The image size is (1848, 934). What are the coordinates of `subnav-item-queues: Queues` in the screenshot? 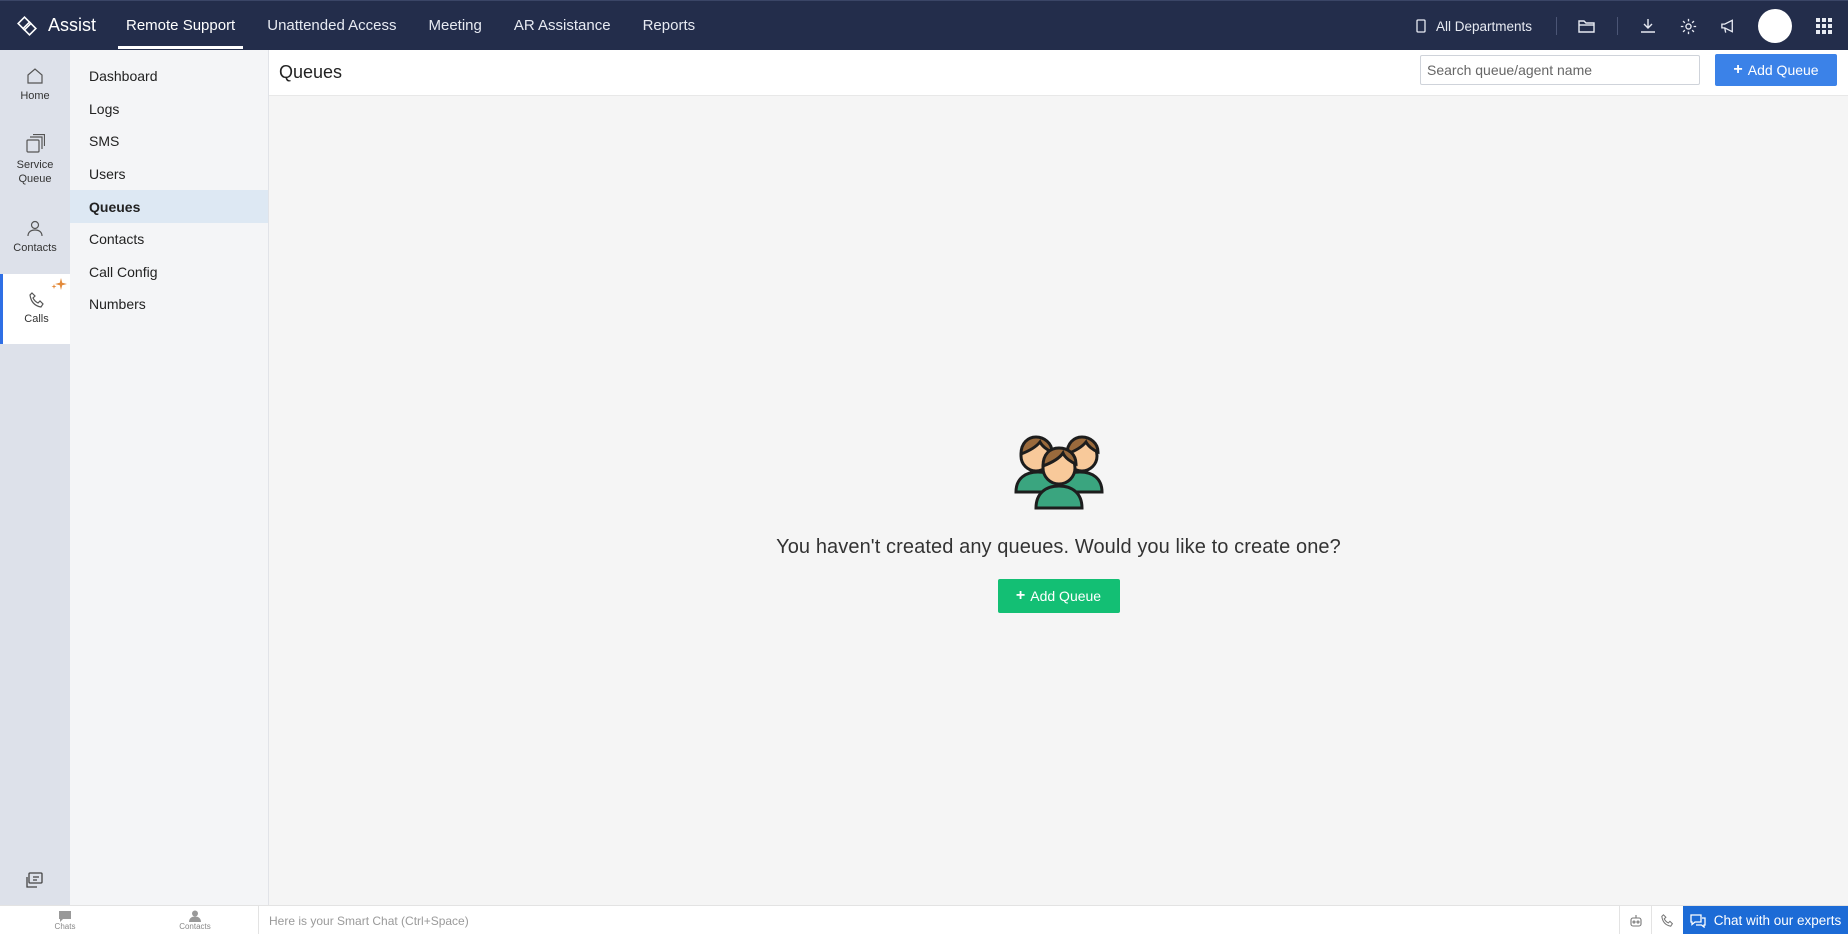 It's located at (169, 206).